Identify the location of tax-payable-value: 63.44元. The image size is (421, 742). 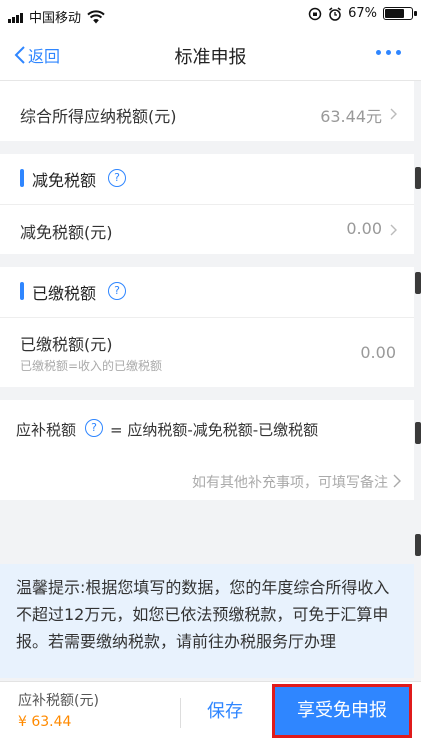
(351, 116).